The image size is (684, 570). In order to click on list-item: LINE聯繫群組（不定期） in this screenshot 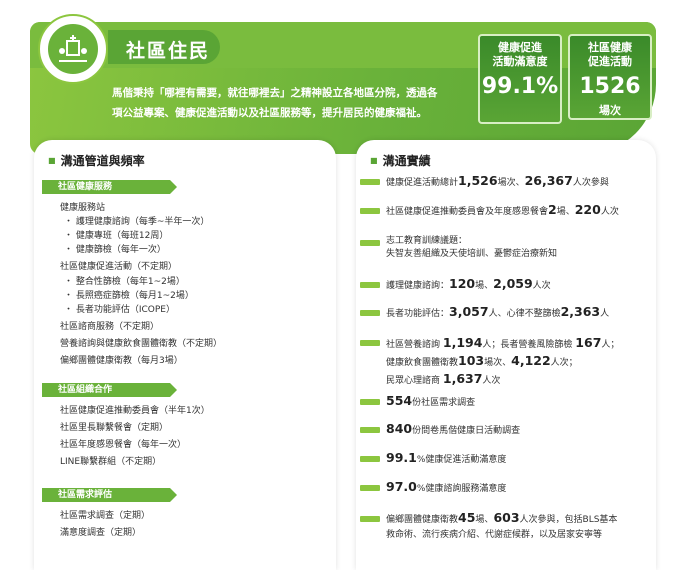, I will do `click(111, 462)`.